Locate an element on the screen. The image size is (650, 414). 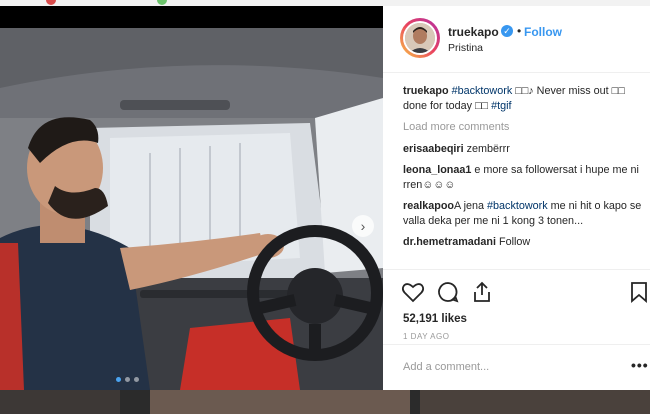
more-options-icon: ••• is located at coordinates (640, 365).